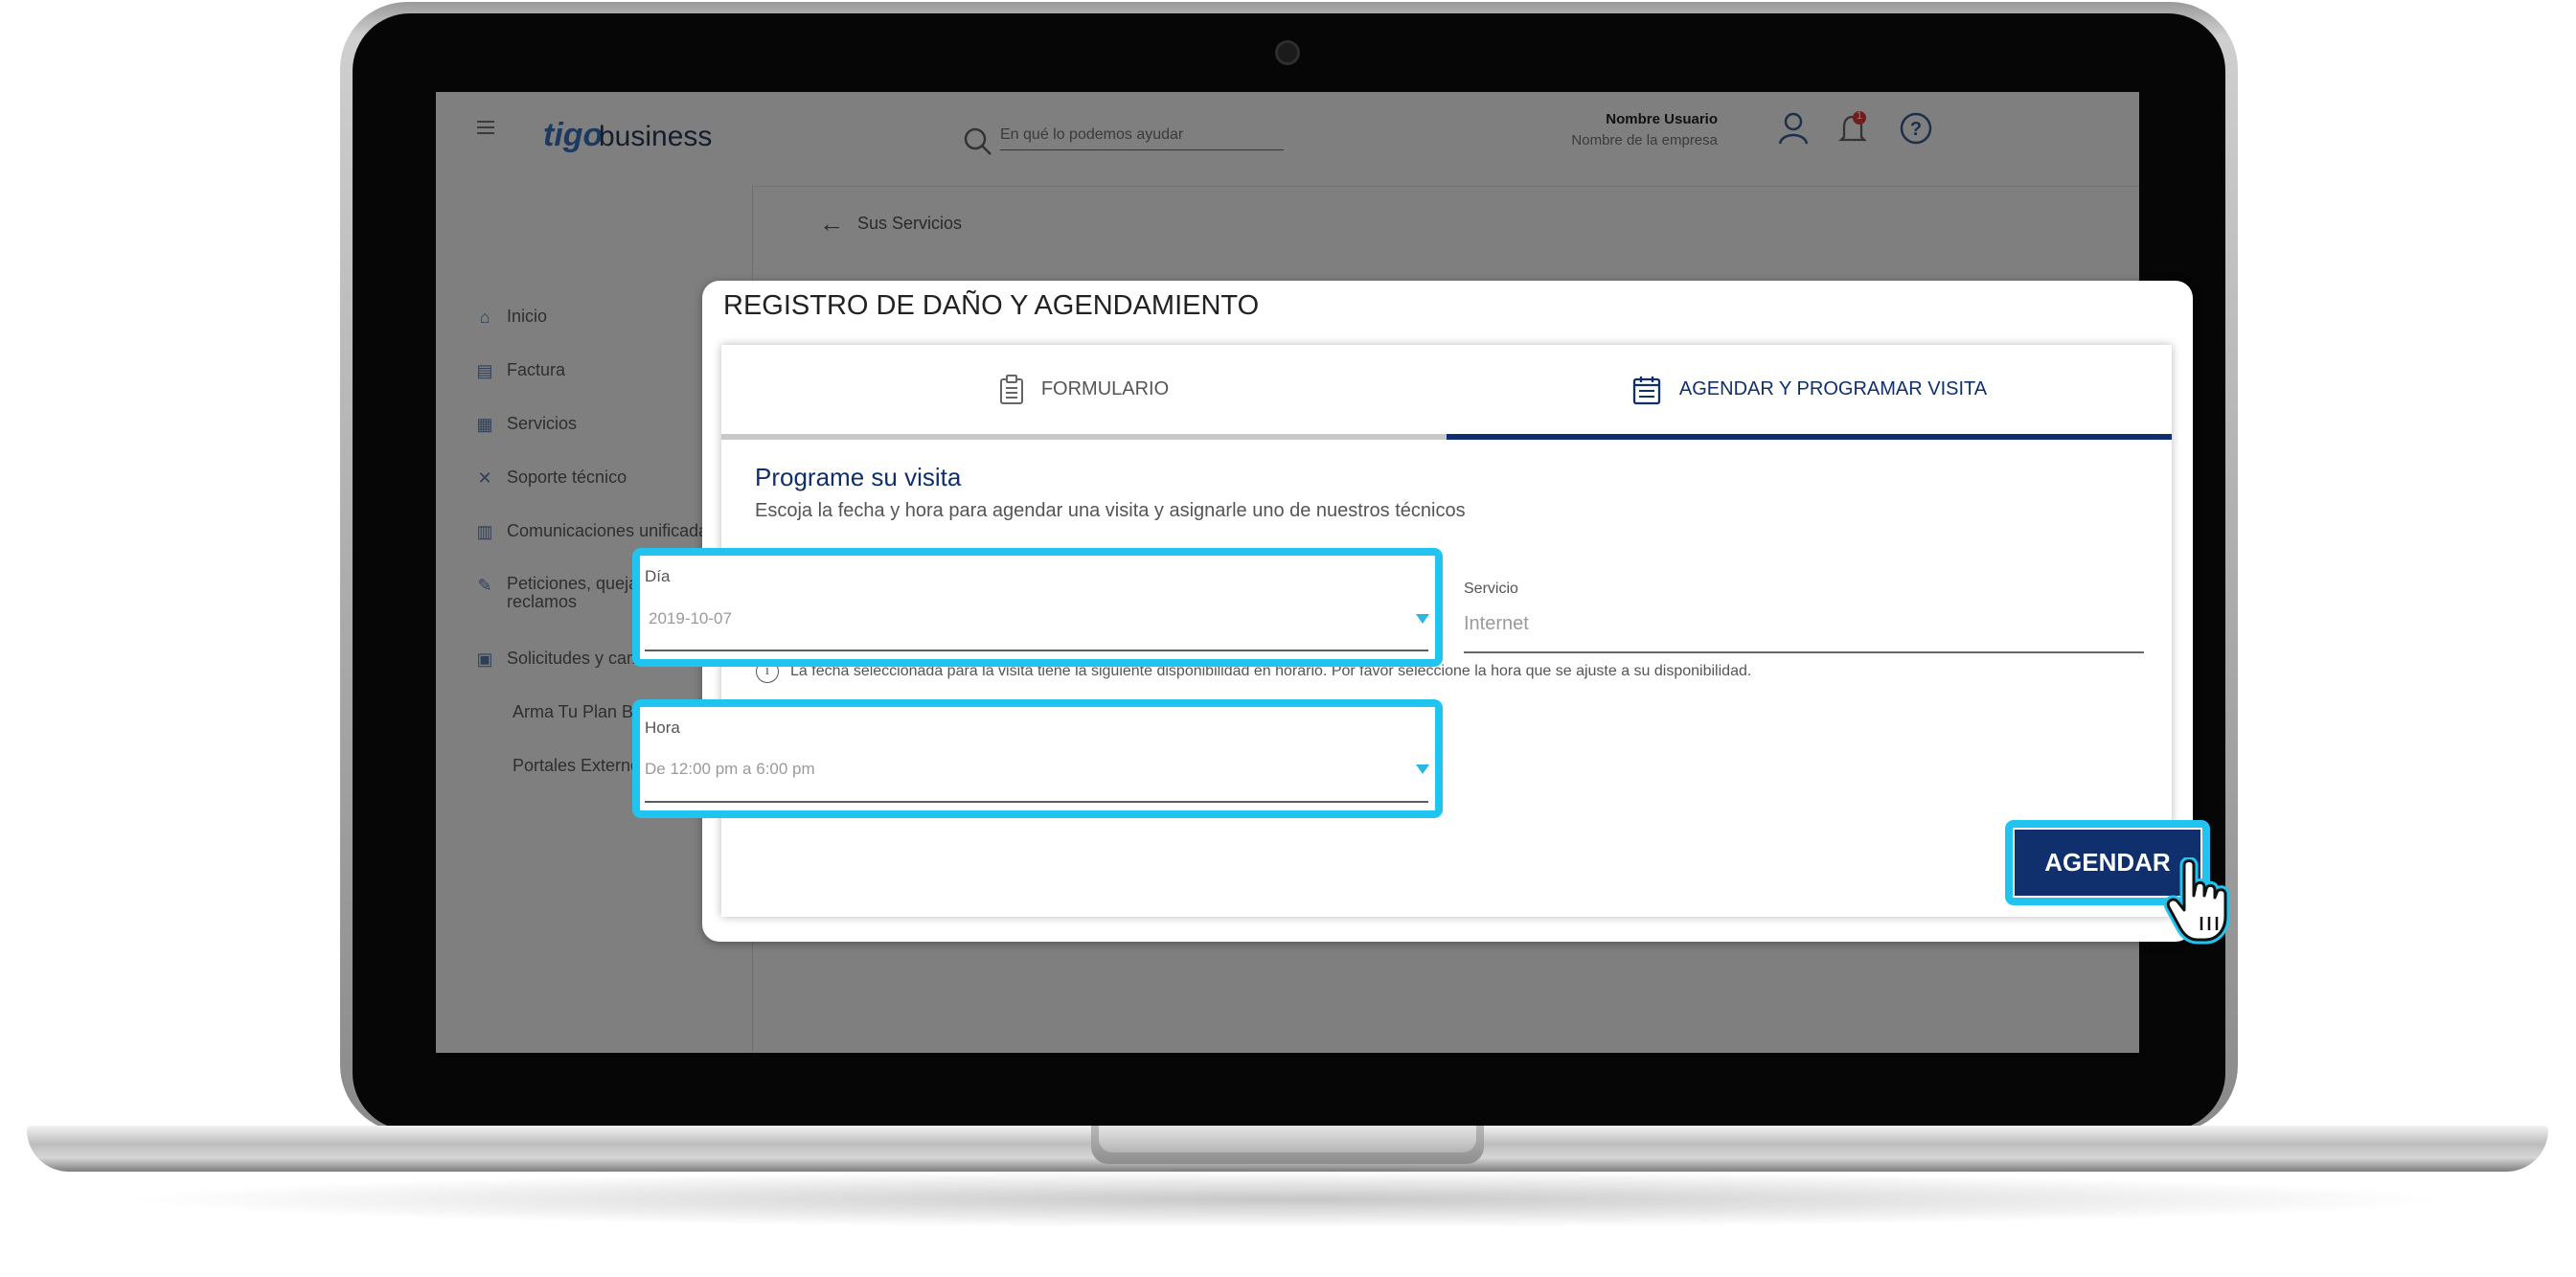 The width and height of the screenshot is (2576, 1277). Describe the element at coordinates (1105, 388) in the screenshot. I see `tab-label: FORMULARIO` at that location.